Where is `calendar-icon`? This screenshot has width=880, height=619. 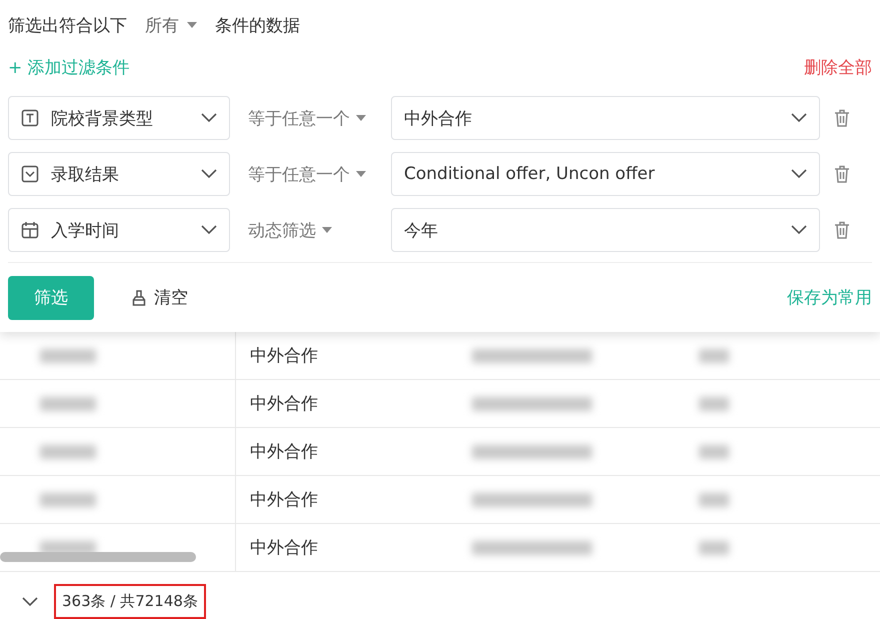
calendar-icon is located at coordinates (30, 230).